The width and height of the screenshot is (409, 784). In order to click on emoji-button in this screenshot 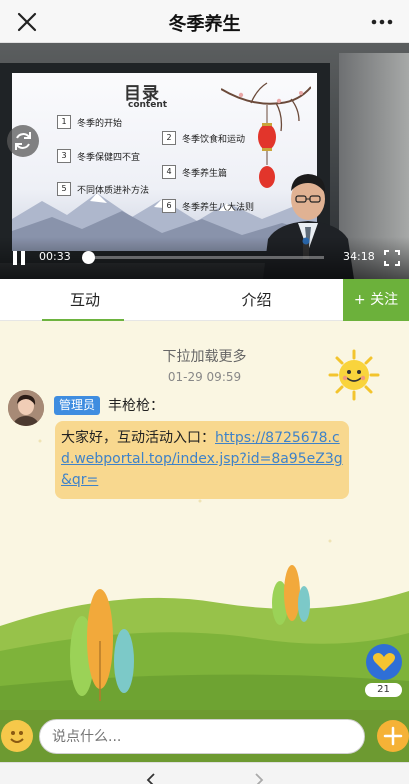, I will do `click(17, 736)`.